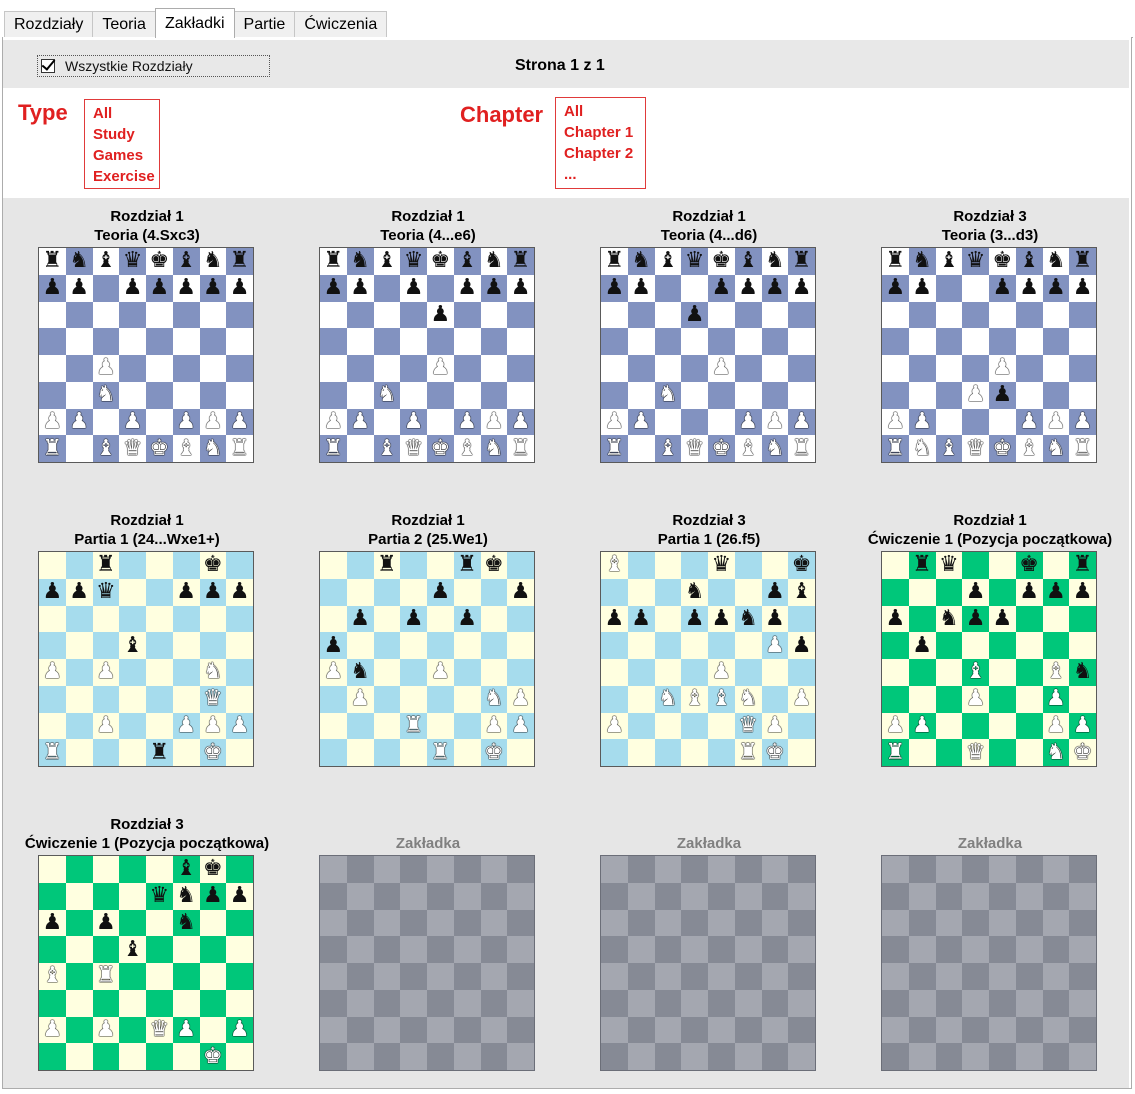 The width and height of the screenshot is (1135, 1094). Describe the element at coordinates (387, 448) in the screenshot. I see `board-square: ♝` at that location.